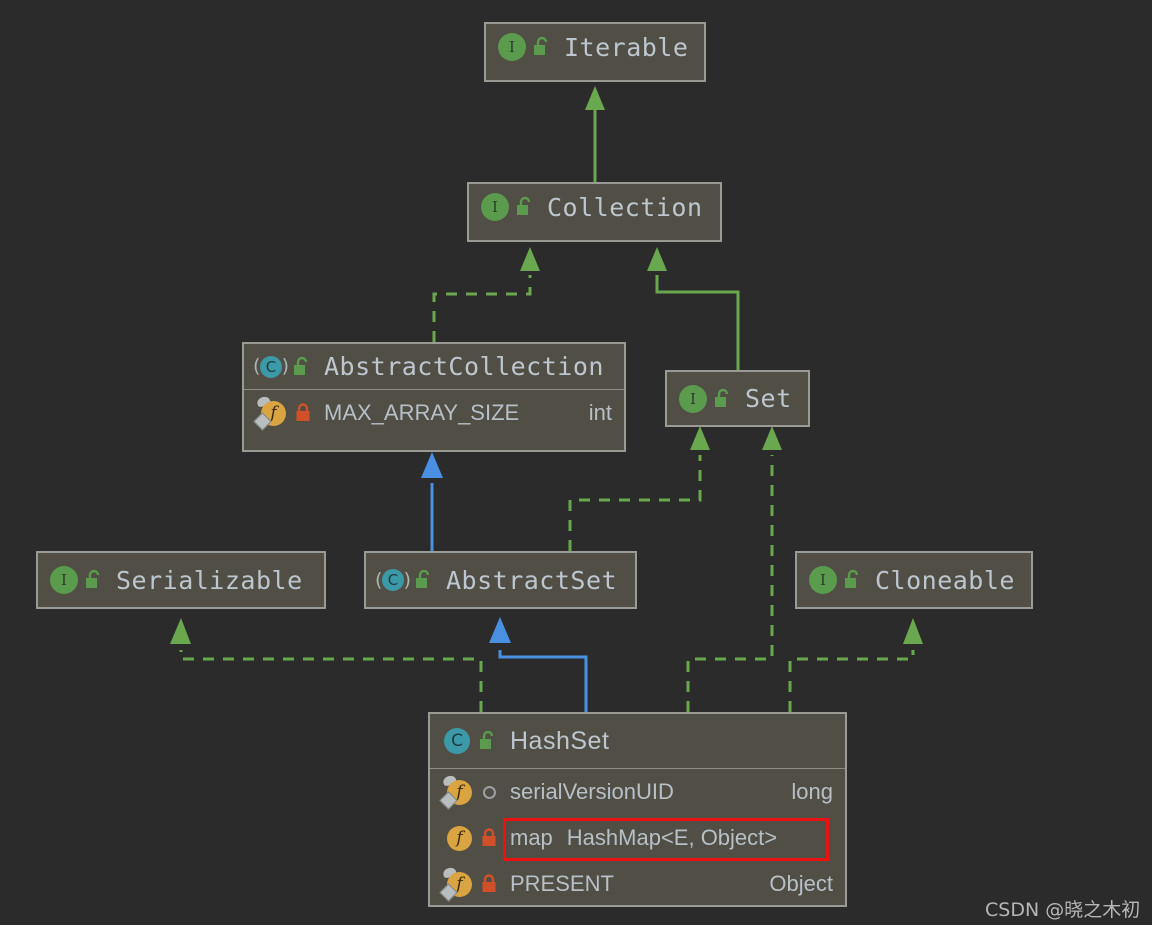 This screenshot has width=1152, height=925. Describe the element at coordinates (538, 664) in the screenshot. I see `edge-hashset-to-abstractset` at that location.